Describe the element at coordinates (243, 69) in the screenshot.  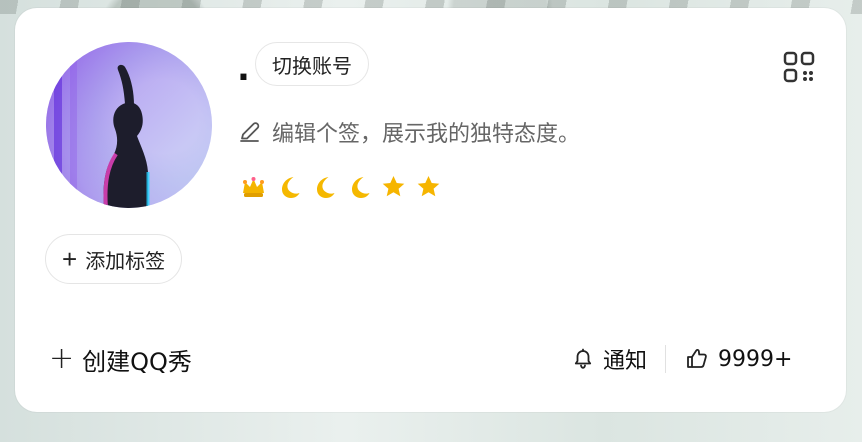
I see `nickname: .` at that location.